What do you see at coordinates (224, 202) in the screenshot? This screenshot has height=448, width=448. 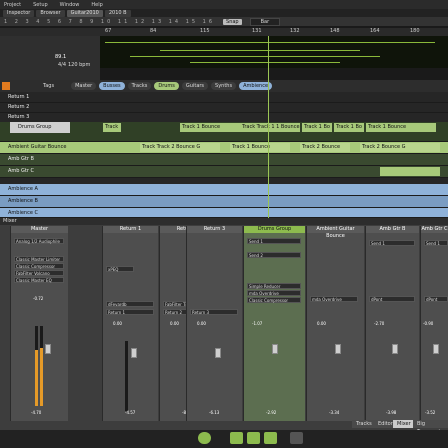 I see `lane-ambience-b: Ambience B` at bounding box center [224, 202].